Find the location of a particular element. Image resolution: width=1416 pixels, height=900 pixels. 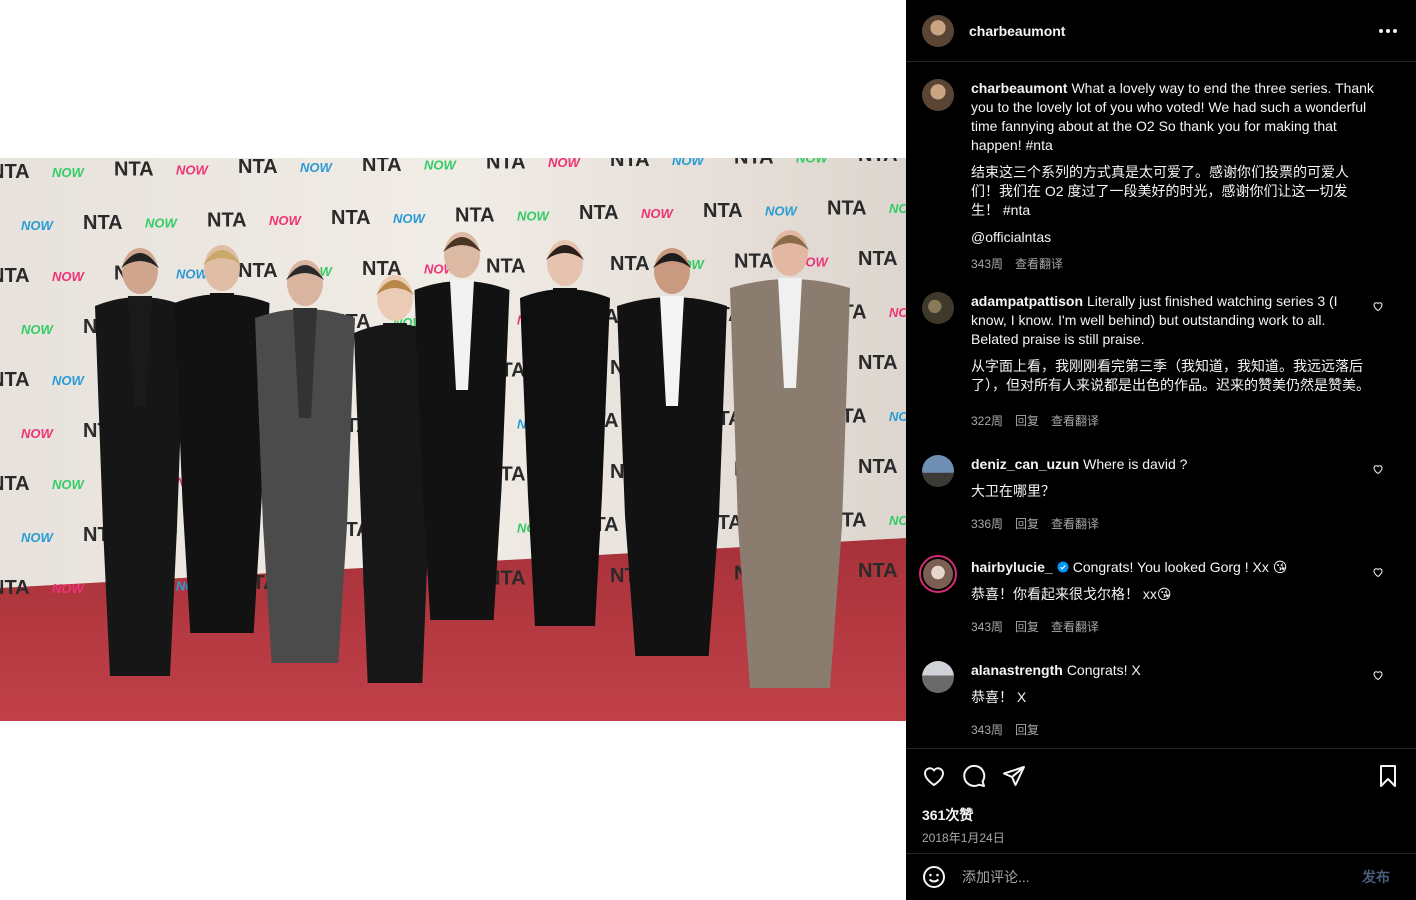

commenter-username: deniz_can_uzun is located at coordinates (1025, 464).